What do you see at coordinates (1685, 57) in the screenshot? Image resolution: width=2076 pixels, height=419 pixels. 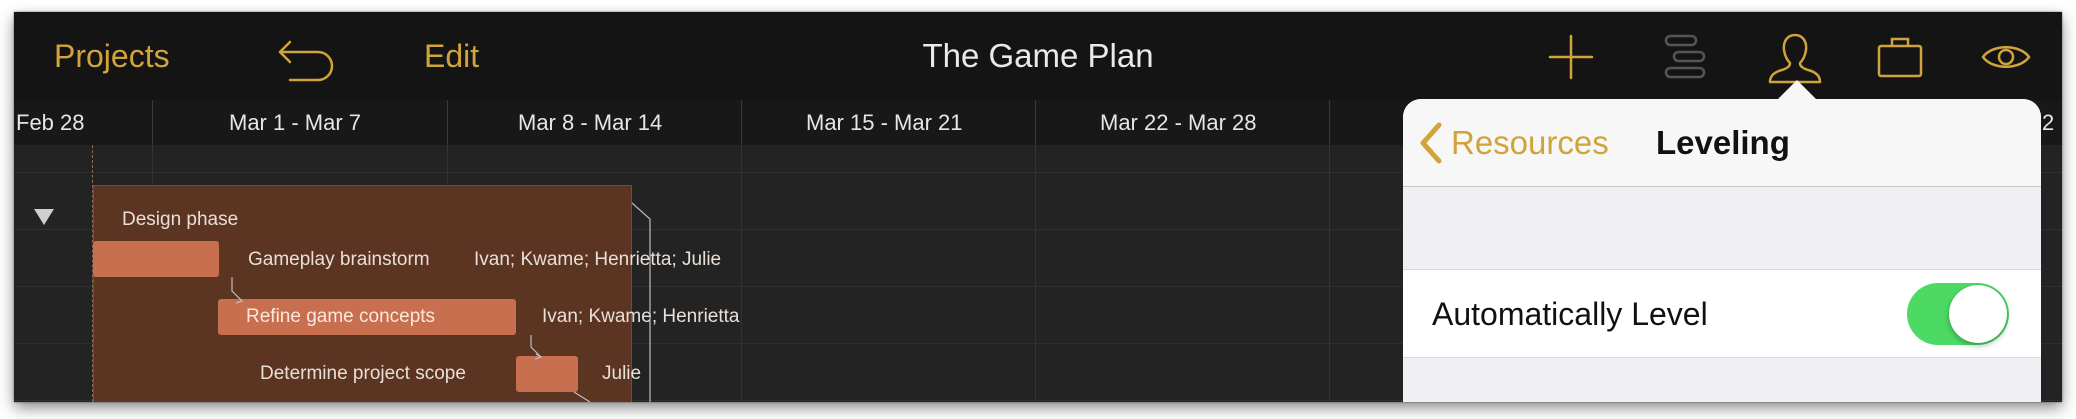 I see `gantt-view-icon` at bounding box center [1685, 57].